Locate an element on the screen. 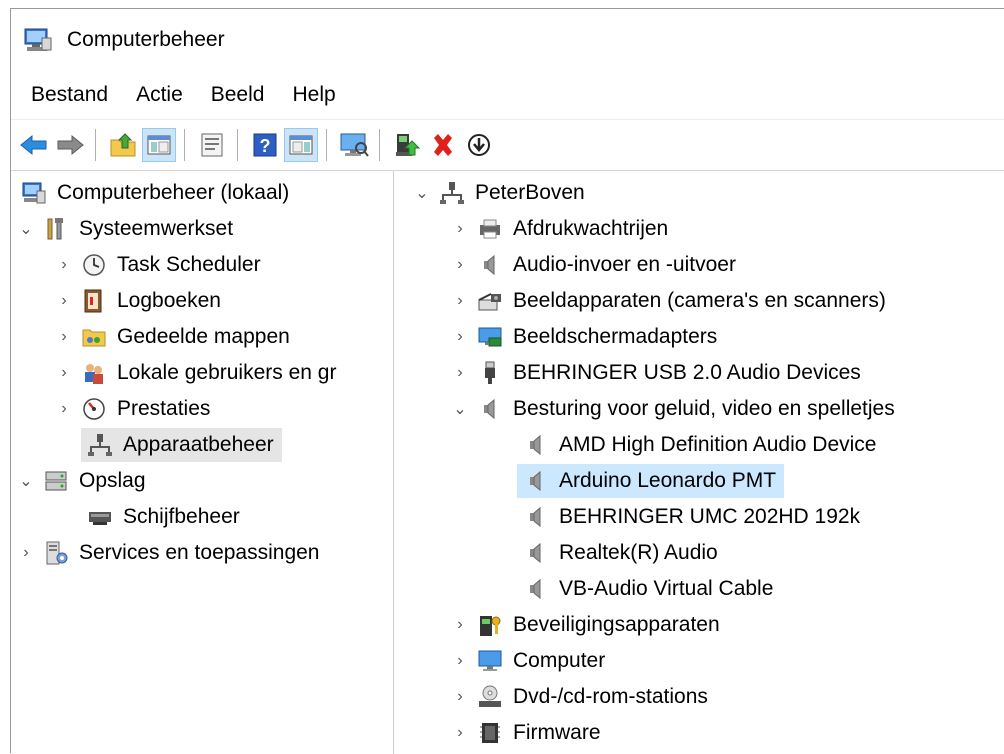 Image resolution: width=1004 pixels, height=754 pixels. firmware-icon is located at coordinates (490, 733).